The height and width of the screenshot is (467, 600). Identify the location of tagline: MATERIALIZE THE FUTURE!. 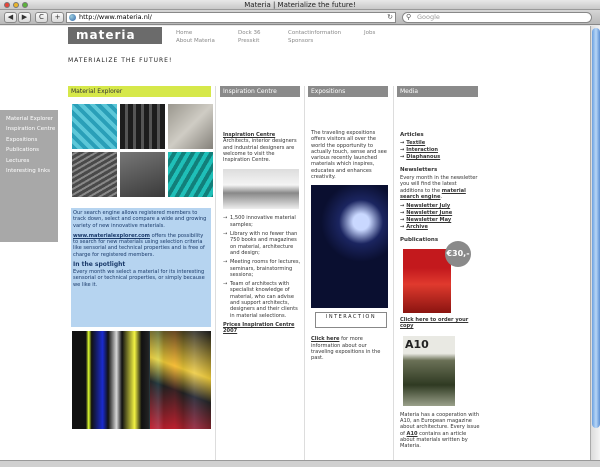
(120, 60).